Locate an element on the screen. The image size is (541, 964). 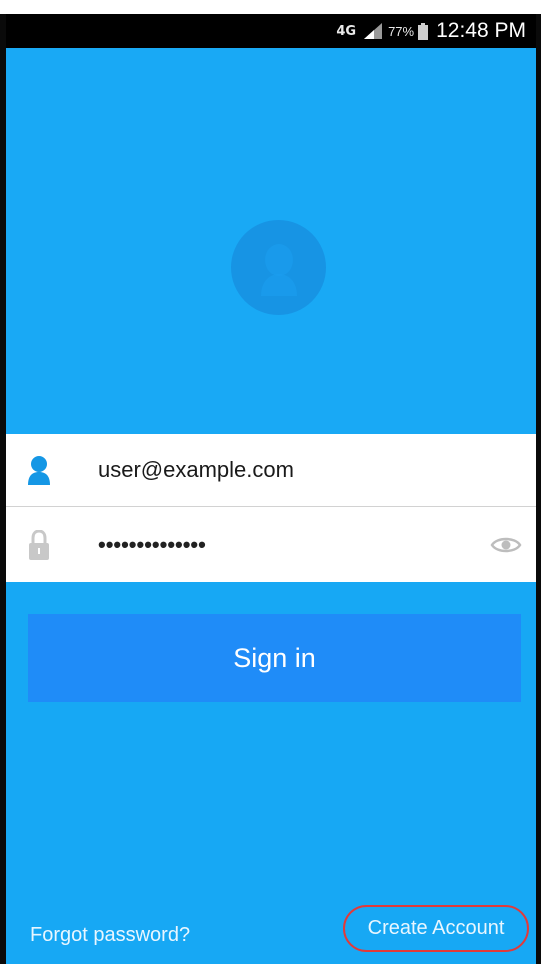
password-field: •••••••••••••• is located at coordinates (271, 544).